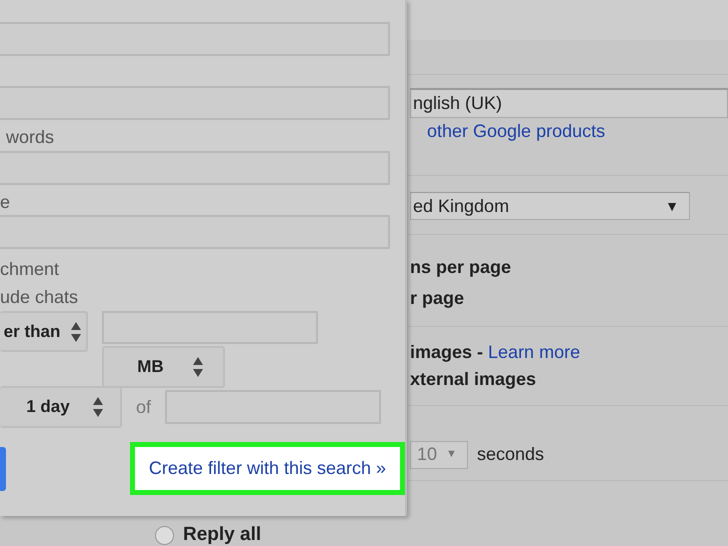 The width and height of the screenshot is (728, 546). I want to click on reply-all-label: Reply all, so click(222, 534).